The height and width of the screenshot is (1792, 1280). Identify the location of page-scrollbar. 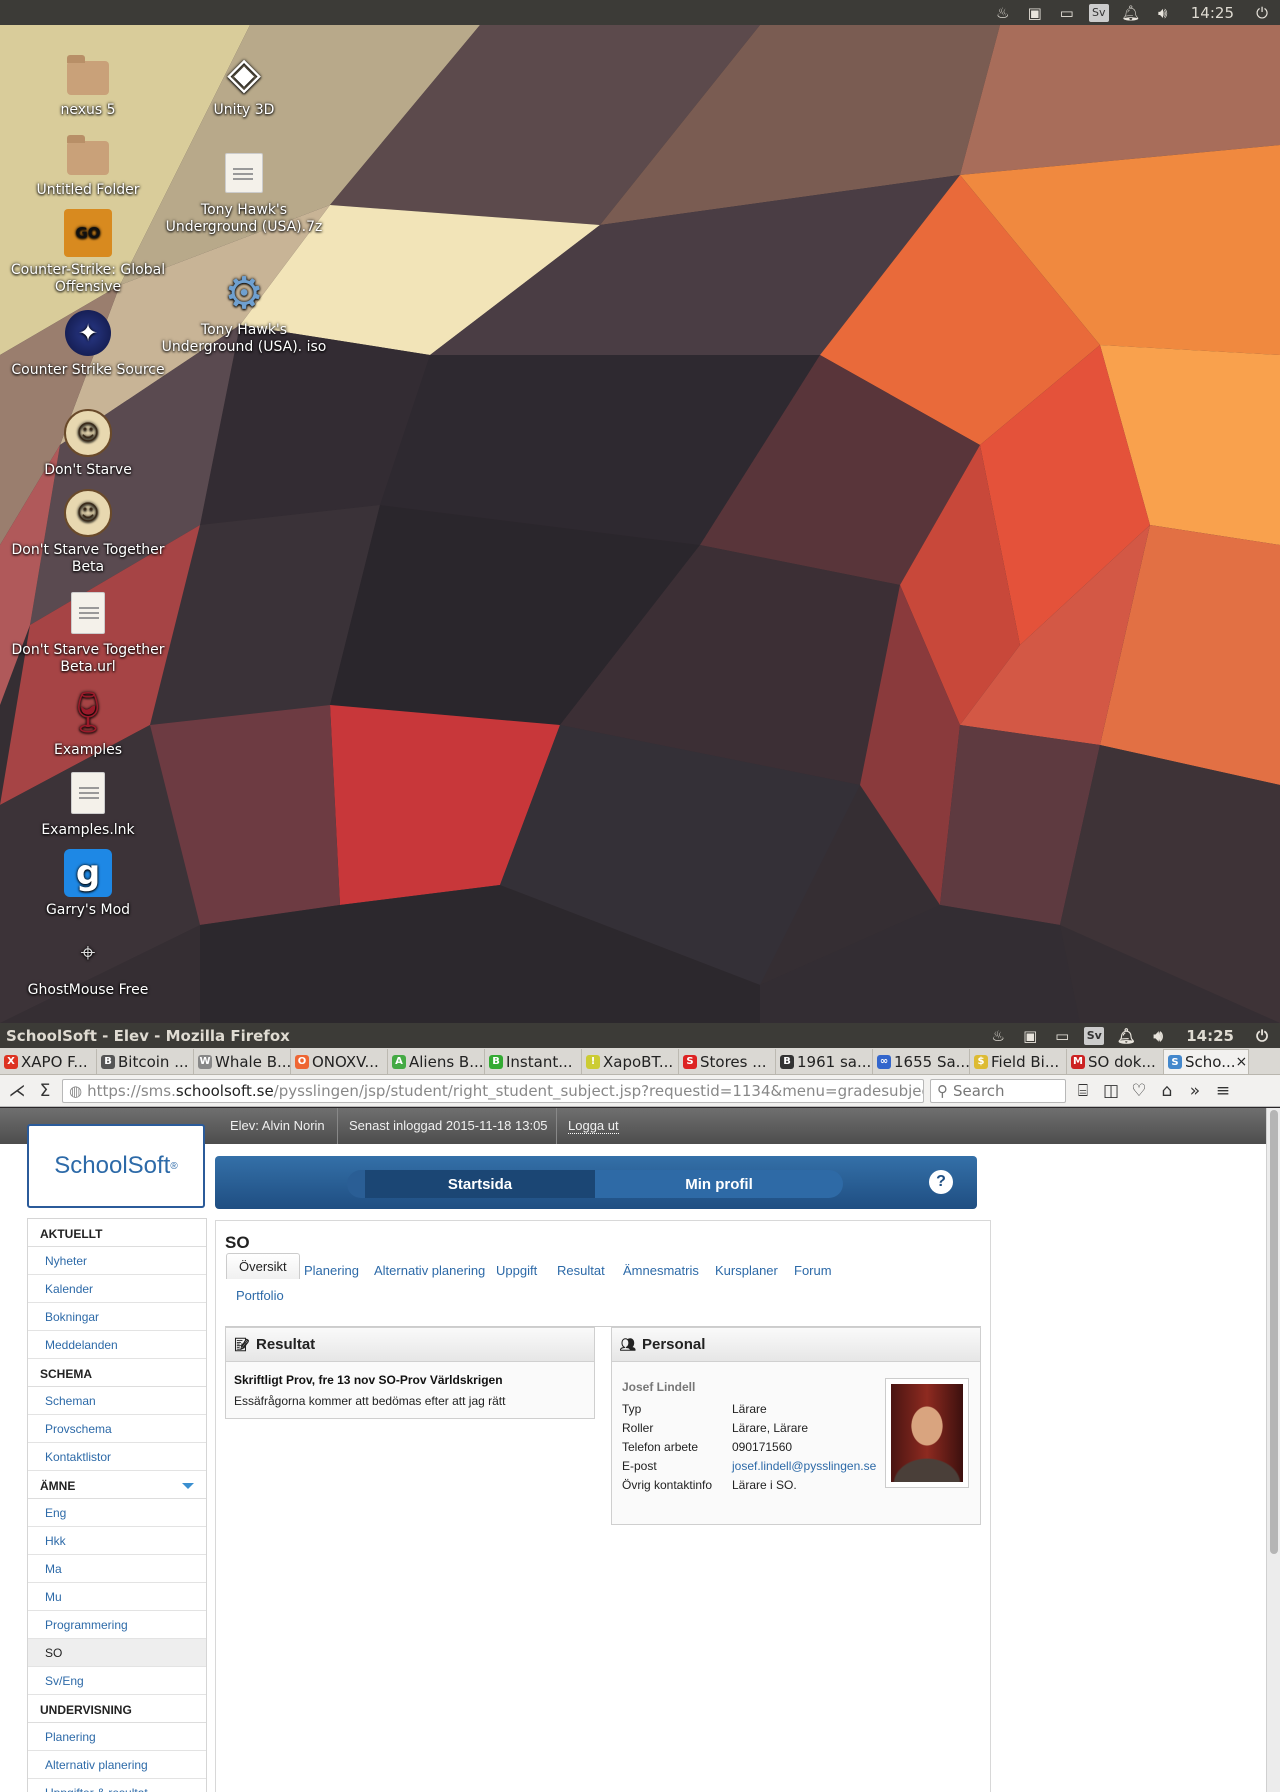
(1273, 1450).